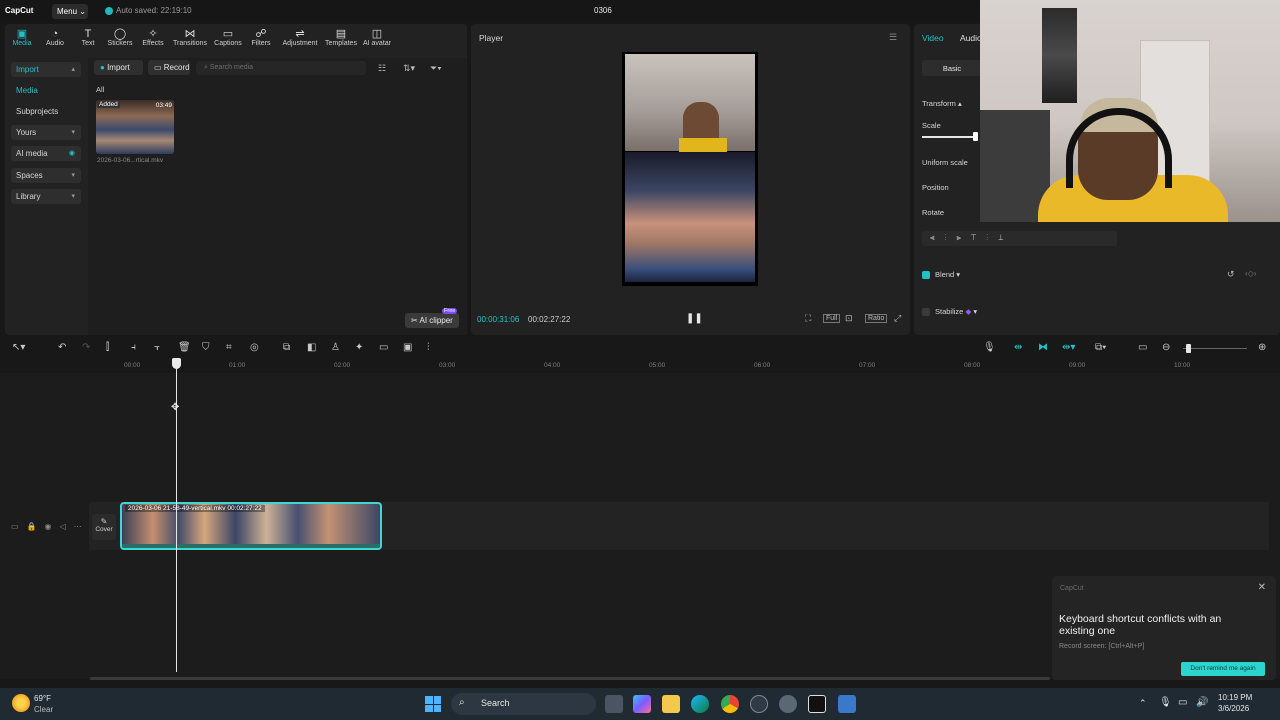 This screenshot has height=720, width=1280. Describe the element at coordinates (876, 318) in the screenshot. I see `ratio-button: Ratio` at that location.